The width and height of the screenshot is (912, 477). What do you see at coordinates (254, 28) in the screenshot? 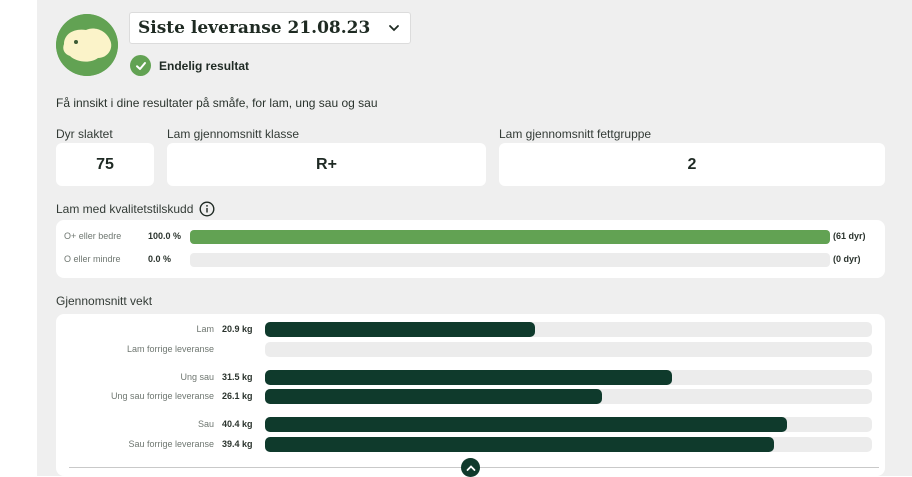
I see `delivery-title: Siste leveranse 21.08.23` at bounding box center [254, 28].